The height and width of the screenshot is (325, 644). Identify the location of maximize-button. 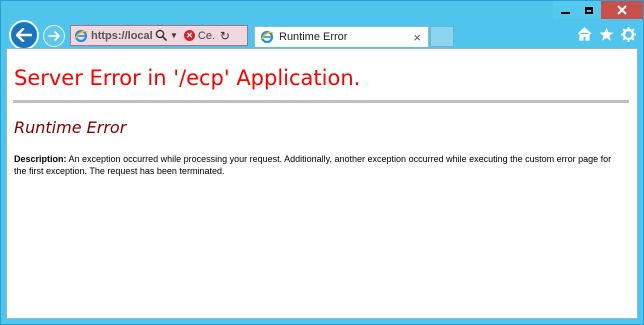
(589, 10).